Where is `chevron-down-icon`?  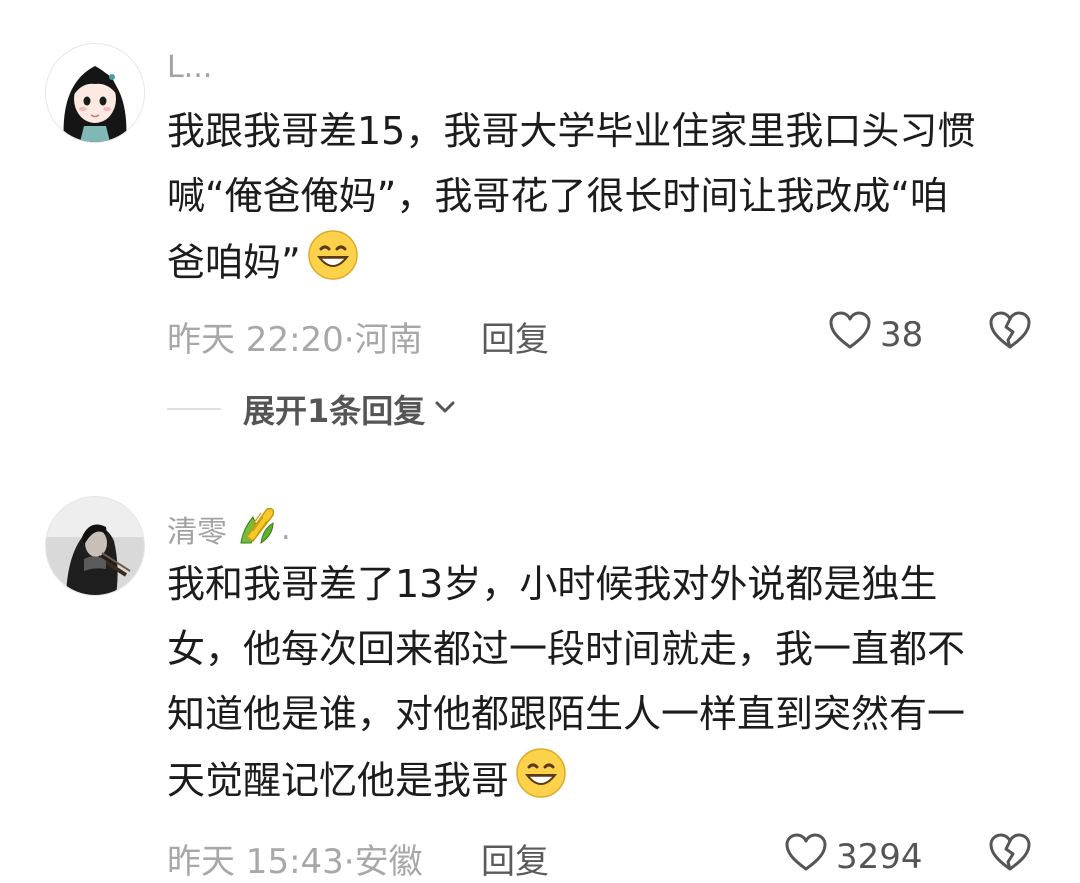 chevron-down-icon is located at coordinates (445, 409).